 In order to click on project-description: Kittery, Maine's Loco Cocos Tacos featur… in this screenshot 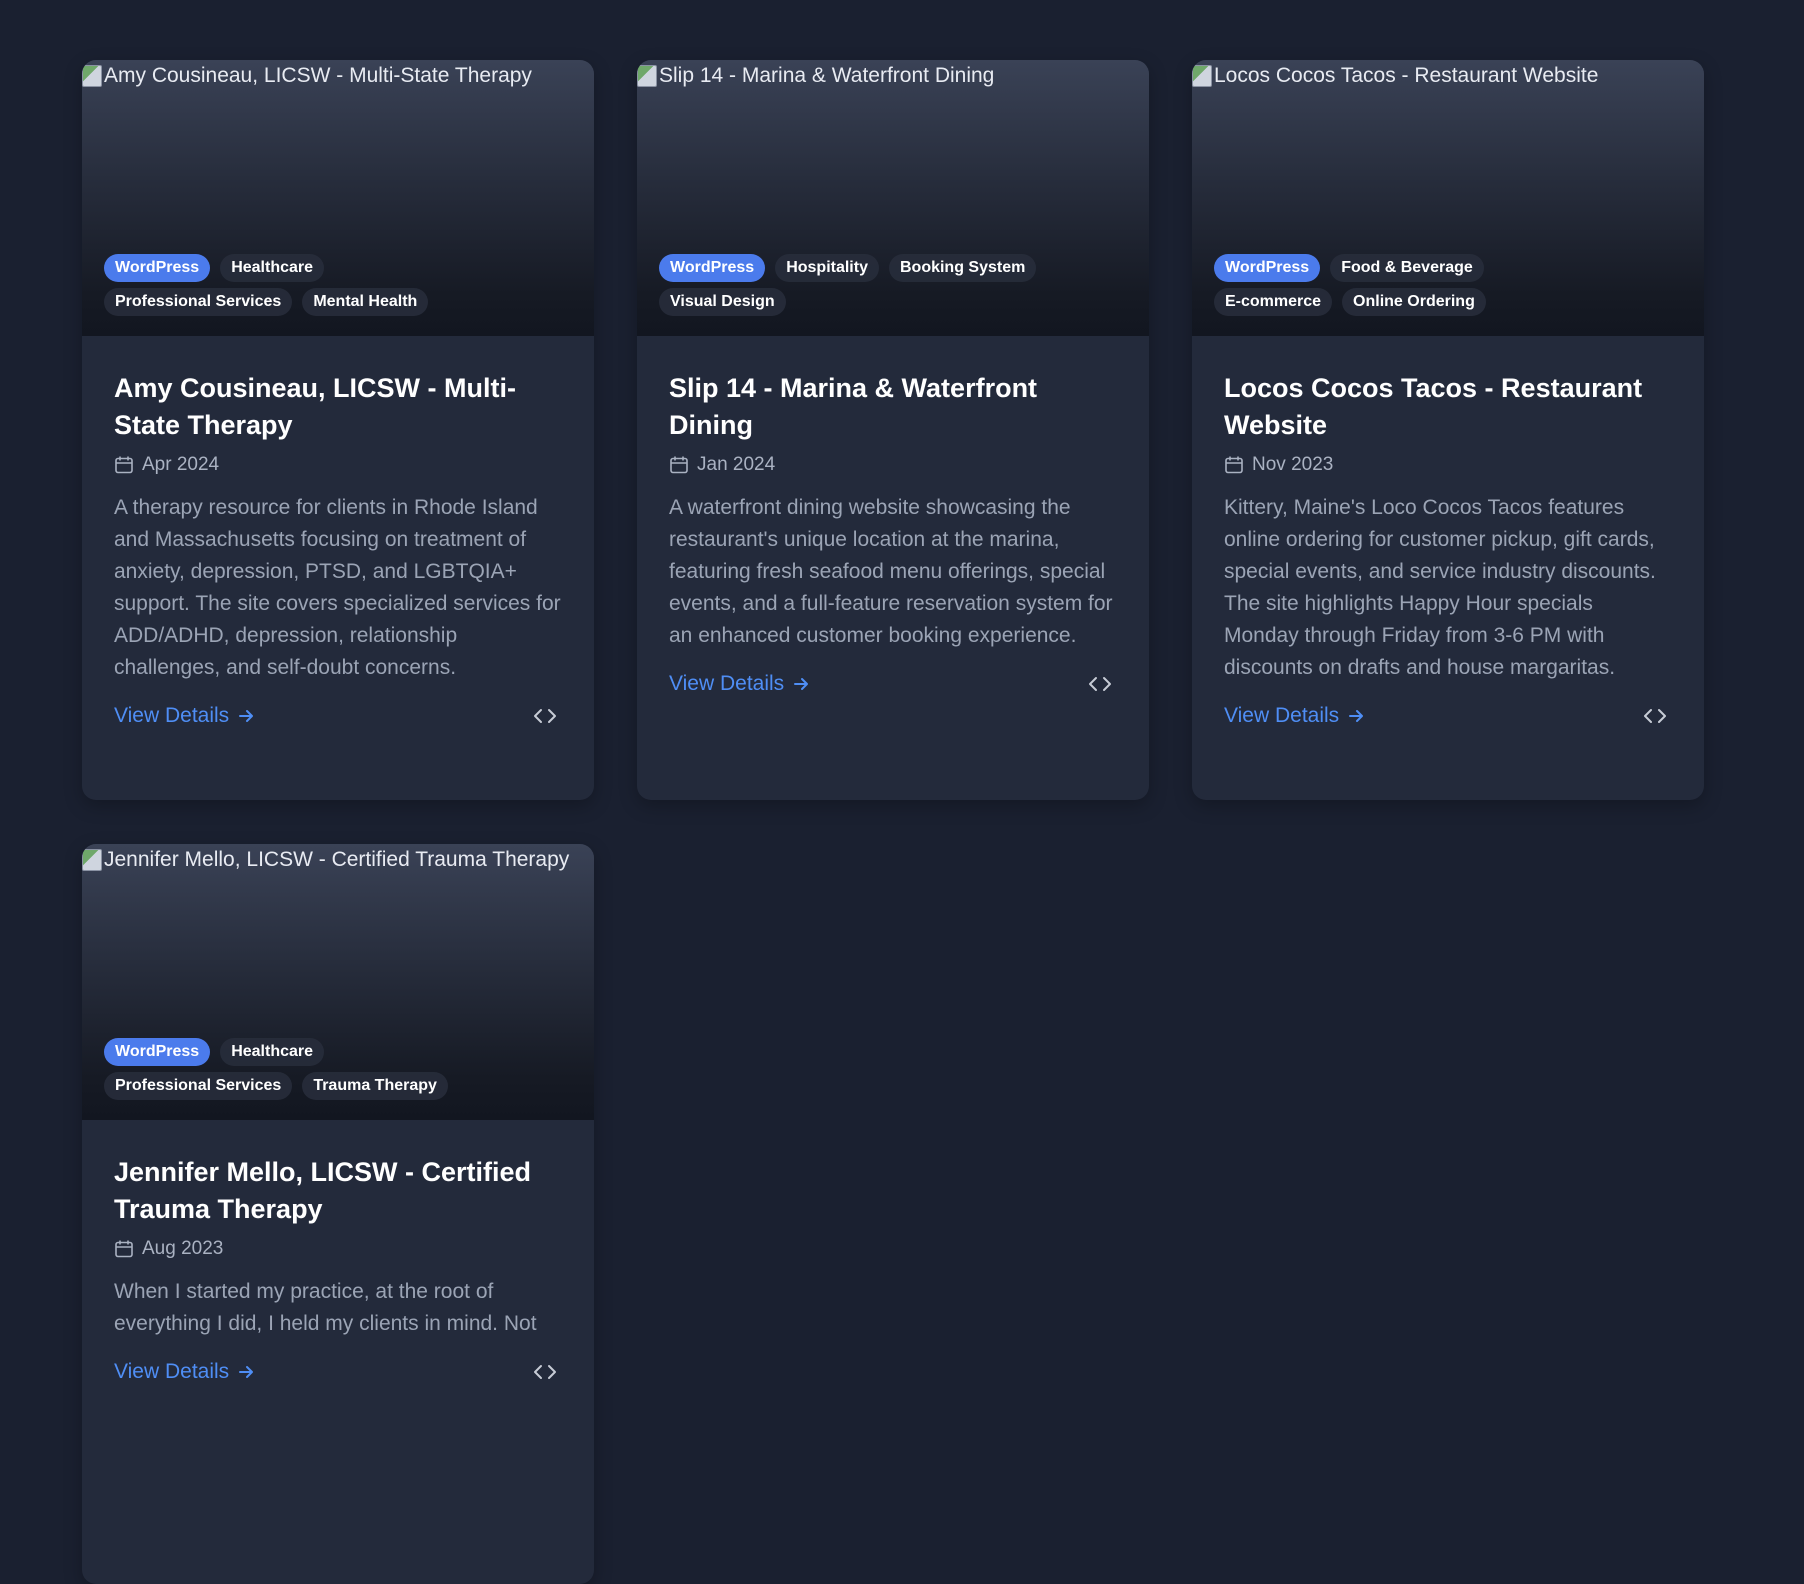, I will do `click(1440, 587)`.